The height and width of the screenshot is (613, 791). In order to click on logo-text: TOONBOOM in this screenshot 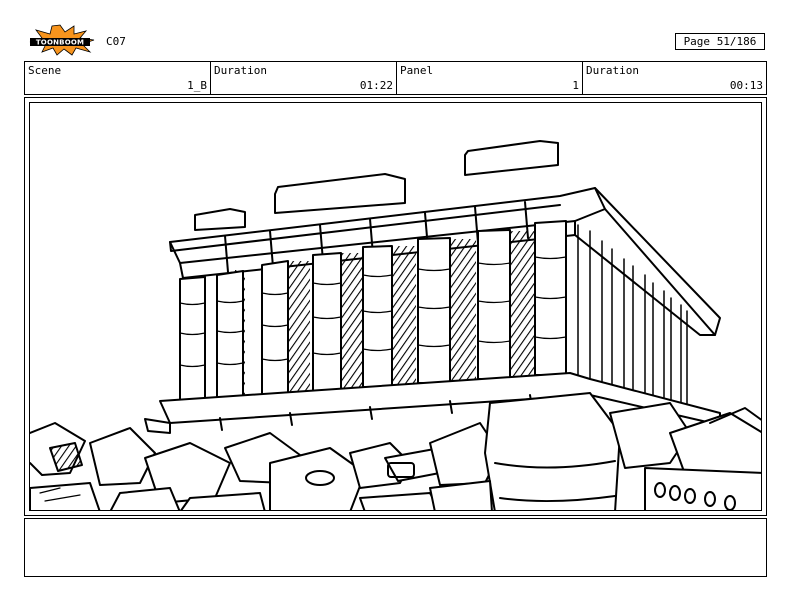, I will do `click(60, 43)`.